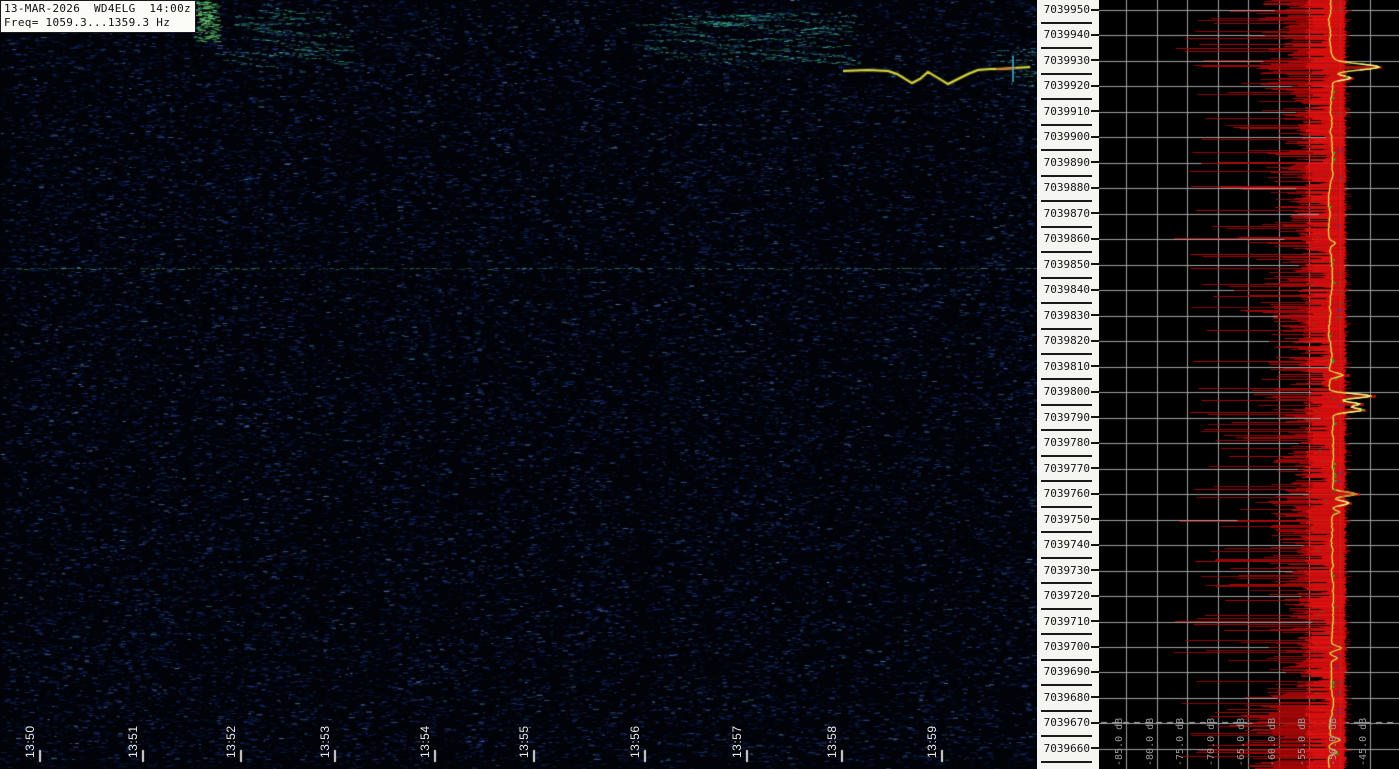 This screenshot has width=1399, height=769. I want to click on freq-scale-value: 7039670, so click(1066, 723).